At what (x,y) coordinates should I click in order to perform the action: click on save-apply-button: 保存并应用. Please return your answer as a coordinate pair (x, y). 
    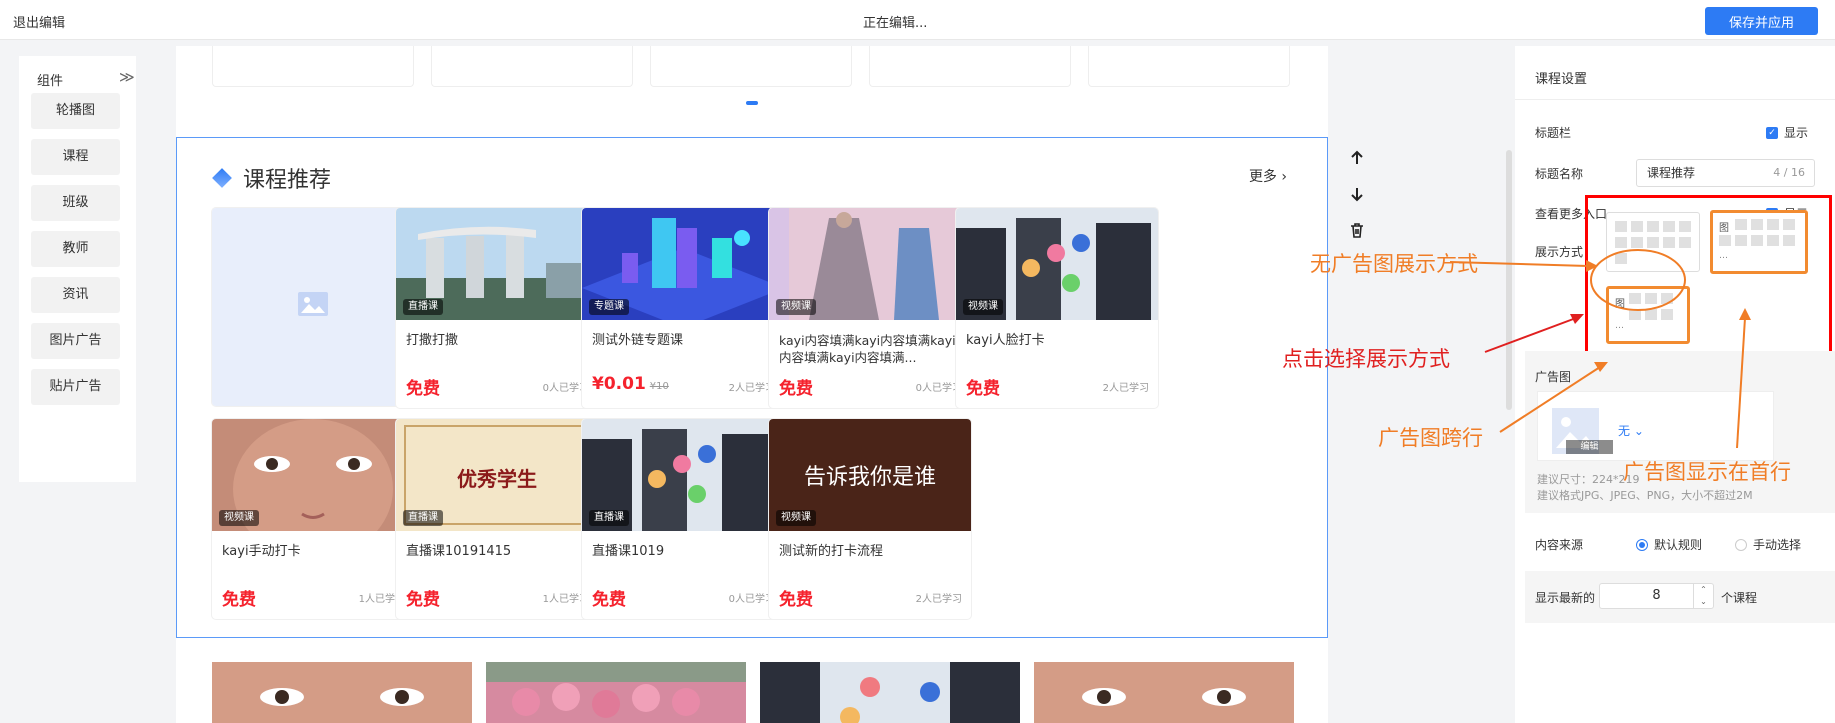
    Looking at the image, I should click on (1761, 21).